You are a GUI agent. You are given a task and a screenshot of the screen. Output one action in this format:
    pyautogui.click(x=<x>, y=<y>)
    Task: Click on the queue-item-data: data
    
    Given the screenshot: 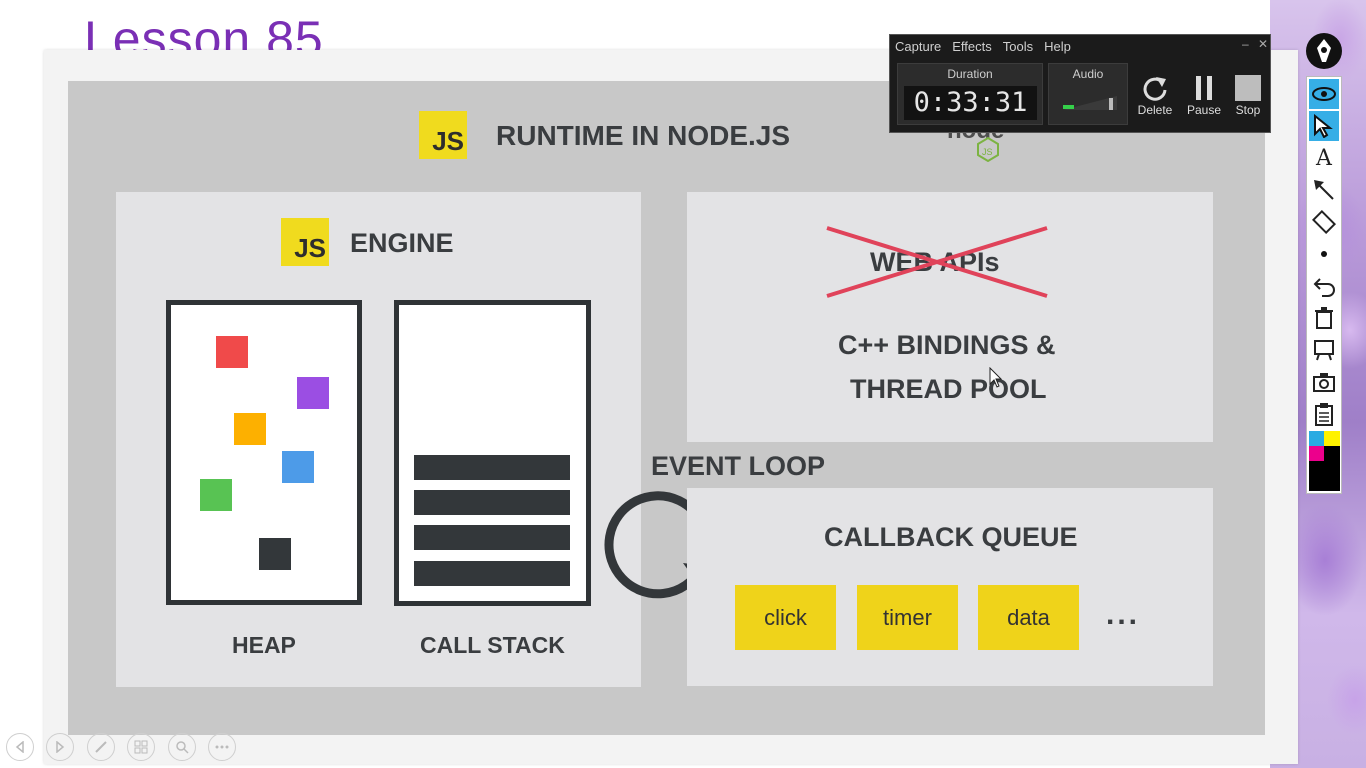 What is the action you would take?
    pyautogui.click(x=1028, y=617)
    